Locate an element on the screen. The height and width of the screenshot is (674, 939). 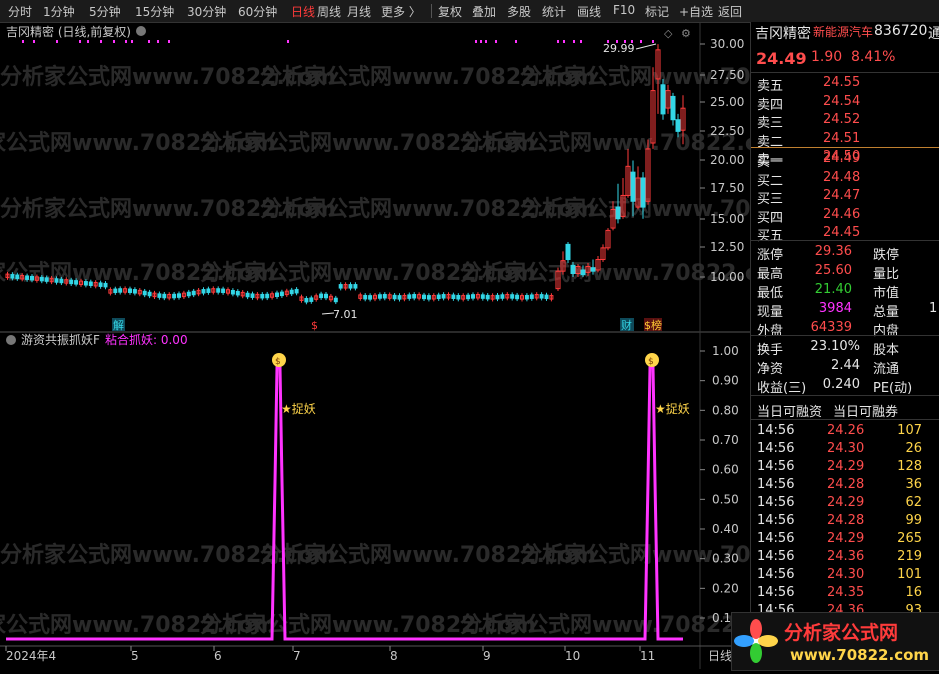
tab-weekly: 周线 is located at coordinates (329, 11).